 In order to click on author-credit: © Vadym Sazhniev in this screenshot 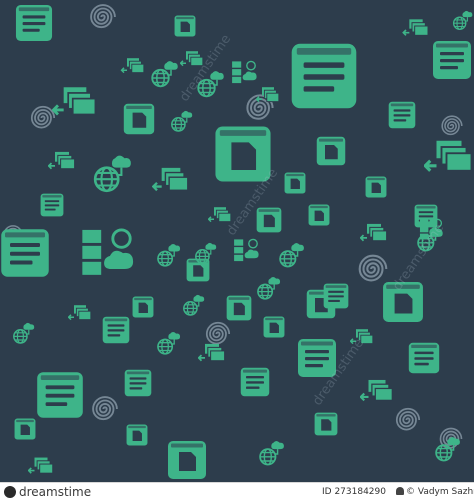, I will do `click(435, 492)`.